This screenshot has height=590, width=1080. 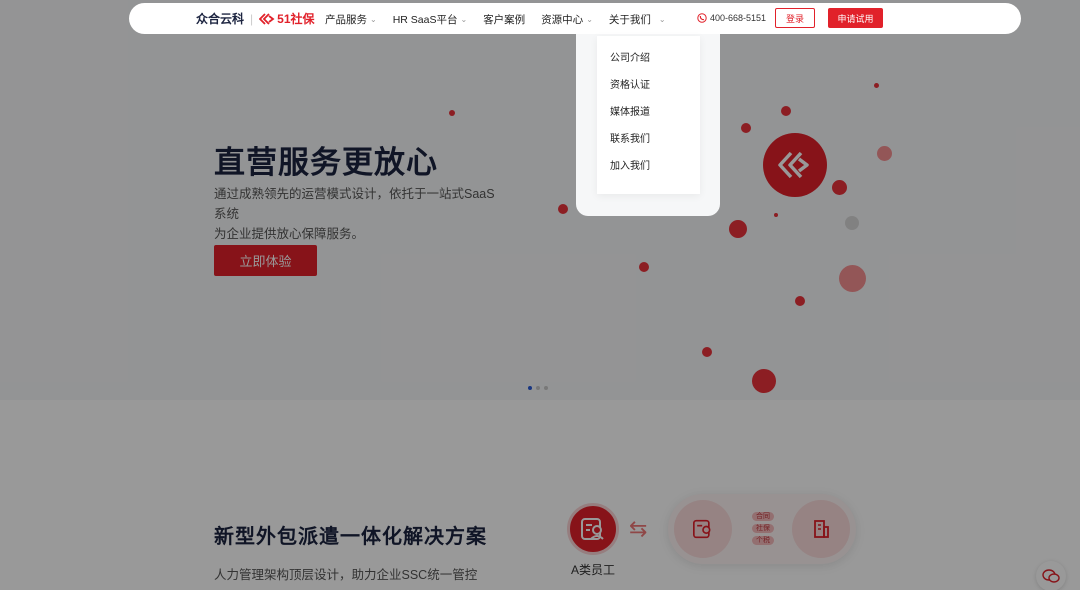 I want to click on menu-item-qualifications: 资格认证, so click(x=648, y=88).